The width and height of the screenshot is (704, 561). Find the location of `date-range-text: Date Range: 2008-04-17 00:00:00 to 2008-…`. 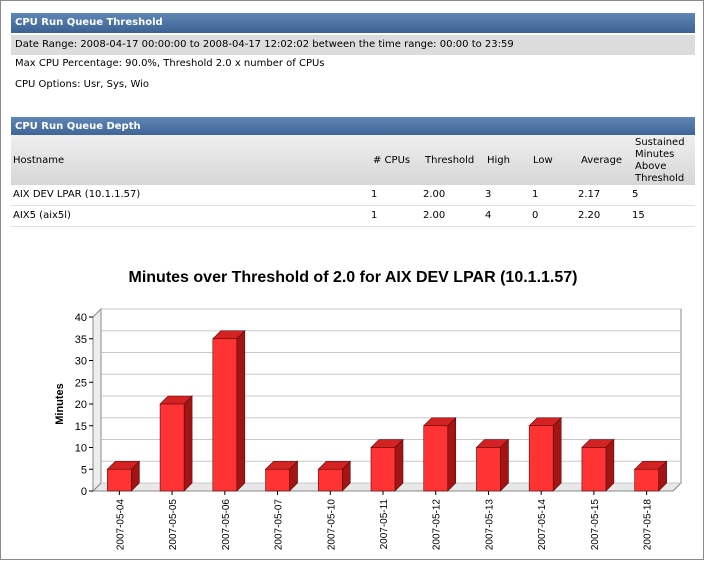

date-range-text: Date Range: 2008-04-17 00:00:00 to 2008-… is located at coordinates (353, 45).